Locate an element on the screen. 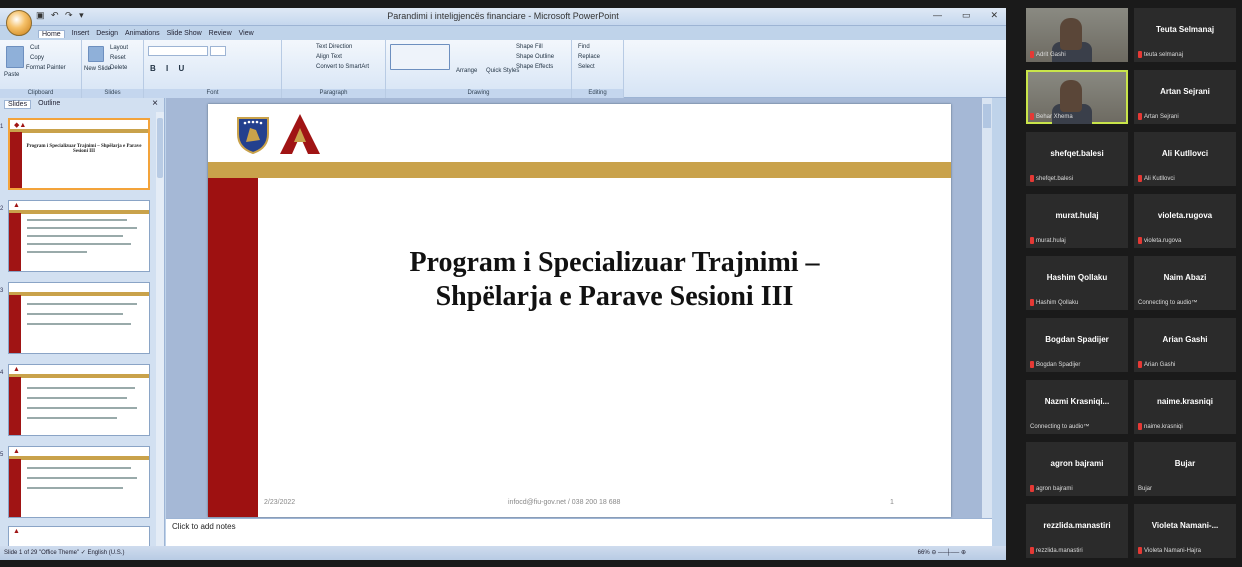 Image resolution: width=1242 pixels, height=567 pixels. new-slide-button: New Slide is located at coordinates (97, 69).